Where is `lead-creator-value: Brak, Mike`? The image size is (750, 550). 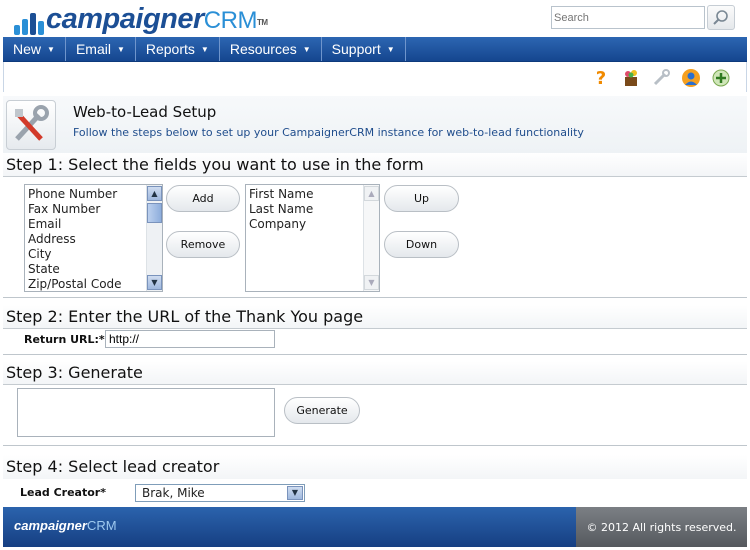 lead-creator-value: Brak, Mike is located at coordinates (173, 493).